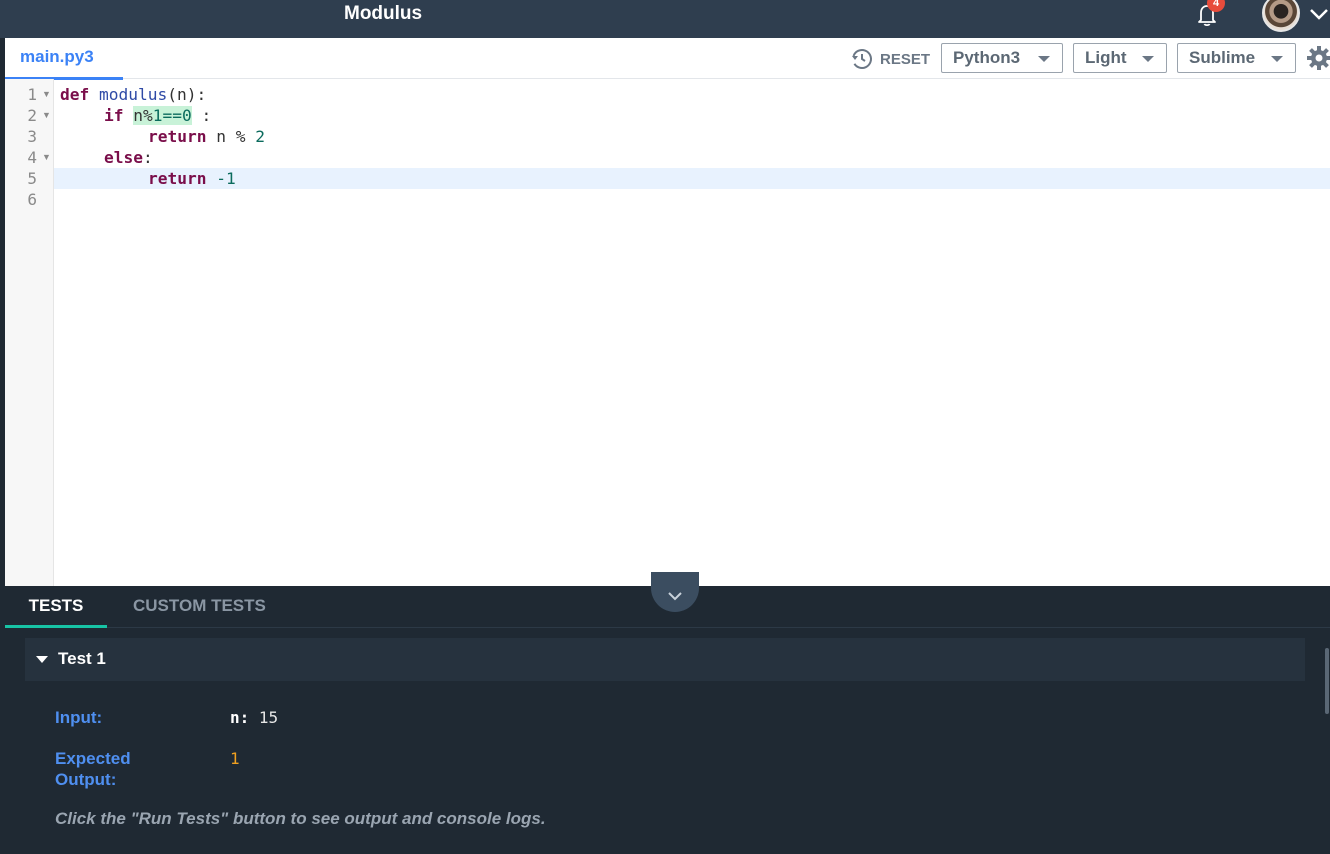 The width and height of the screenshot is (1330, 854). What do you see at coordinates (32, 178) in the screenshot?
I see `line-number: 5` at bounding box center [32, 178].